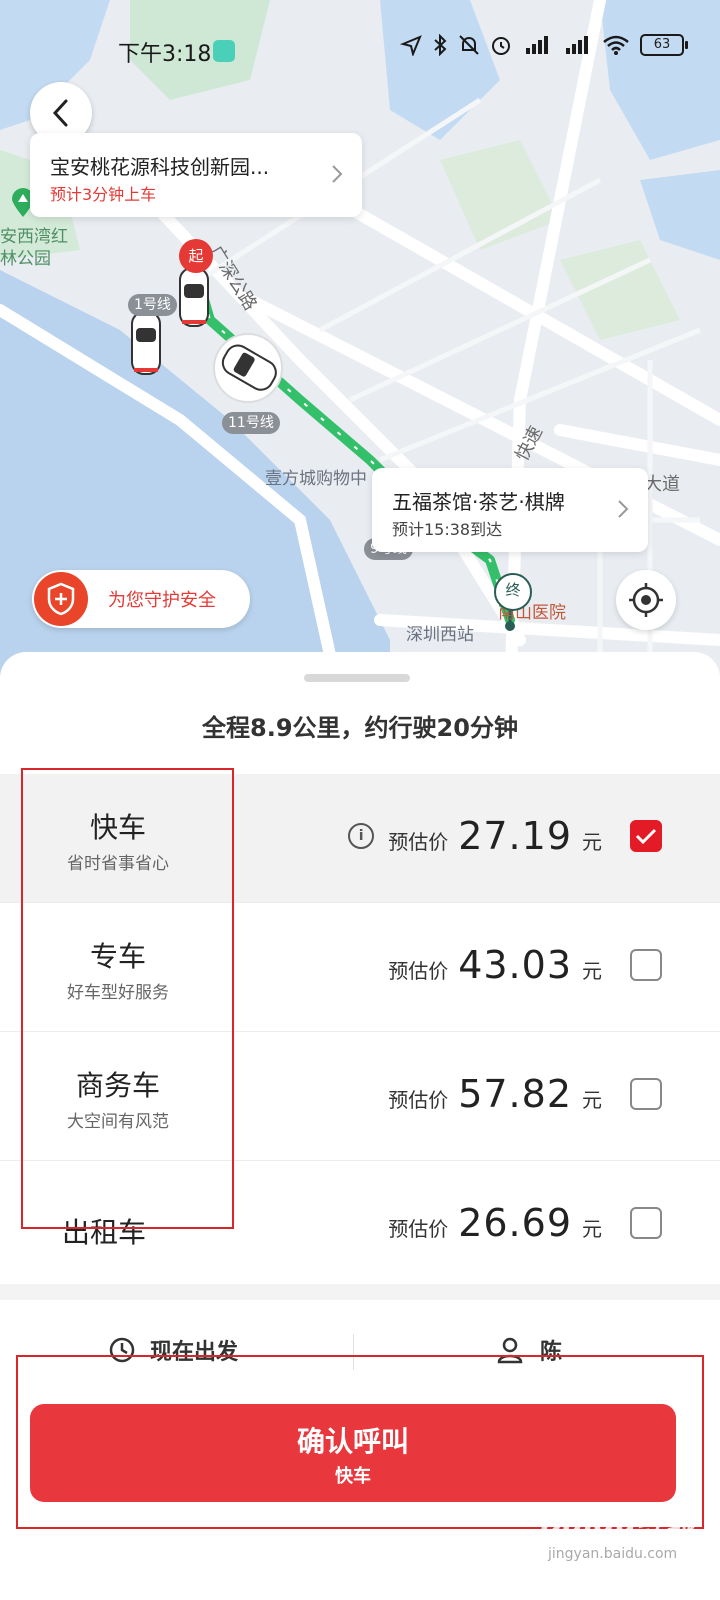  I want to click on pickup-card: 宝安桃花源科技创新园... 预计3分钟上车, so click(196, 175).